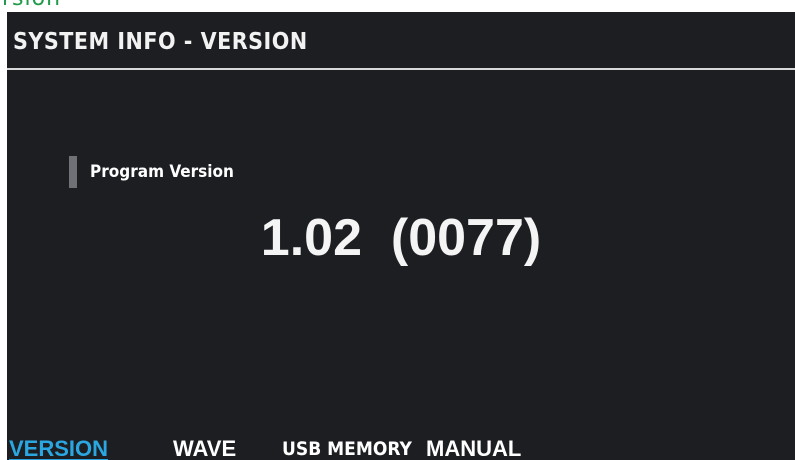  I want to click on program-version-label: Program Version, so click(162, 172).